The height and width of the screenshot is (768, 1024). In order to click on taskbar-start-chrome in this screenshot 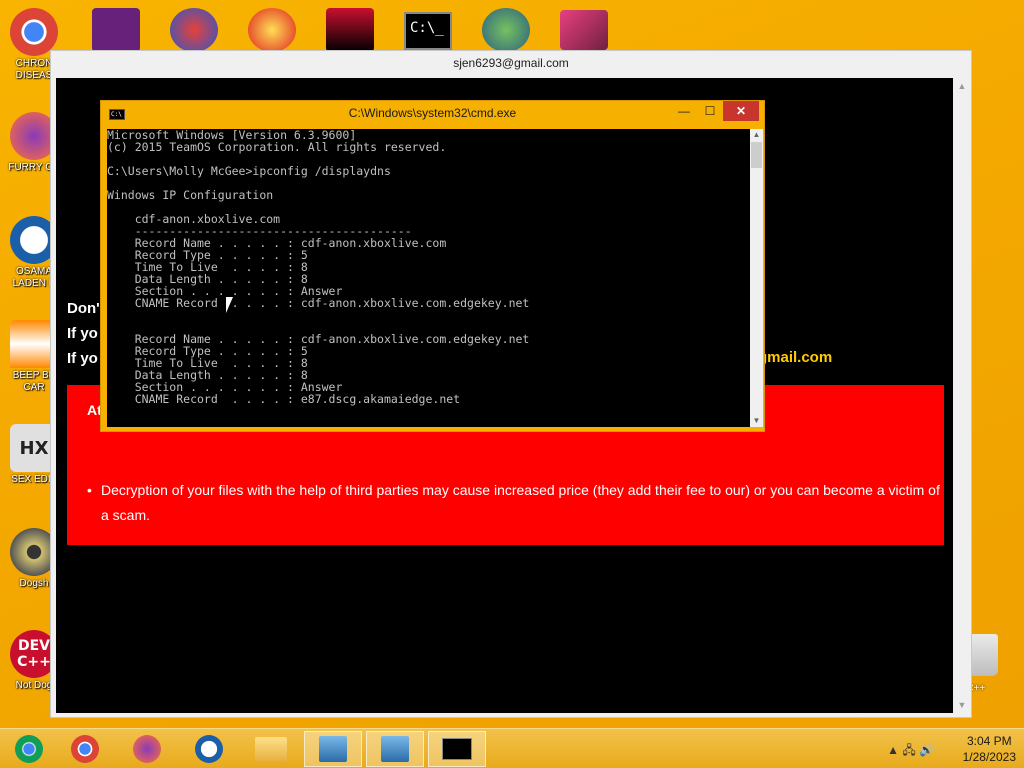, I will do `click(29, 749)`.